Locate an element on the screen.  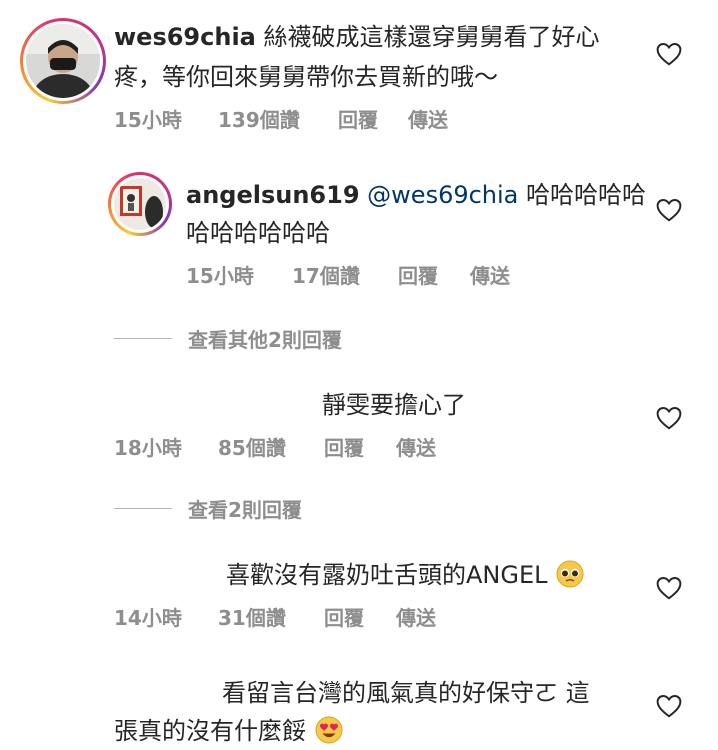
view-more-replies-label: 查看其他2則回覆 is located at coordinates (265, 340).